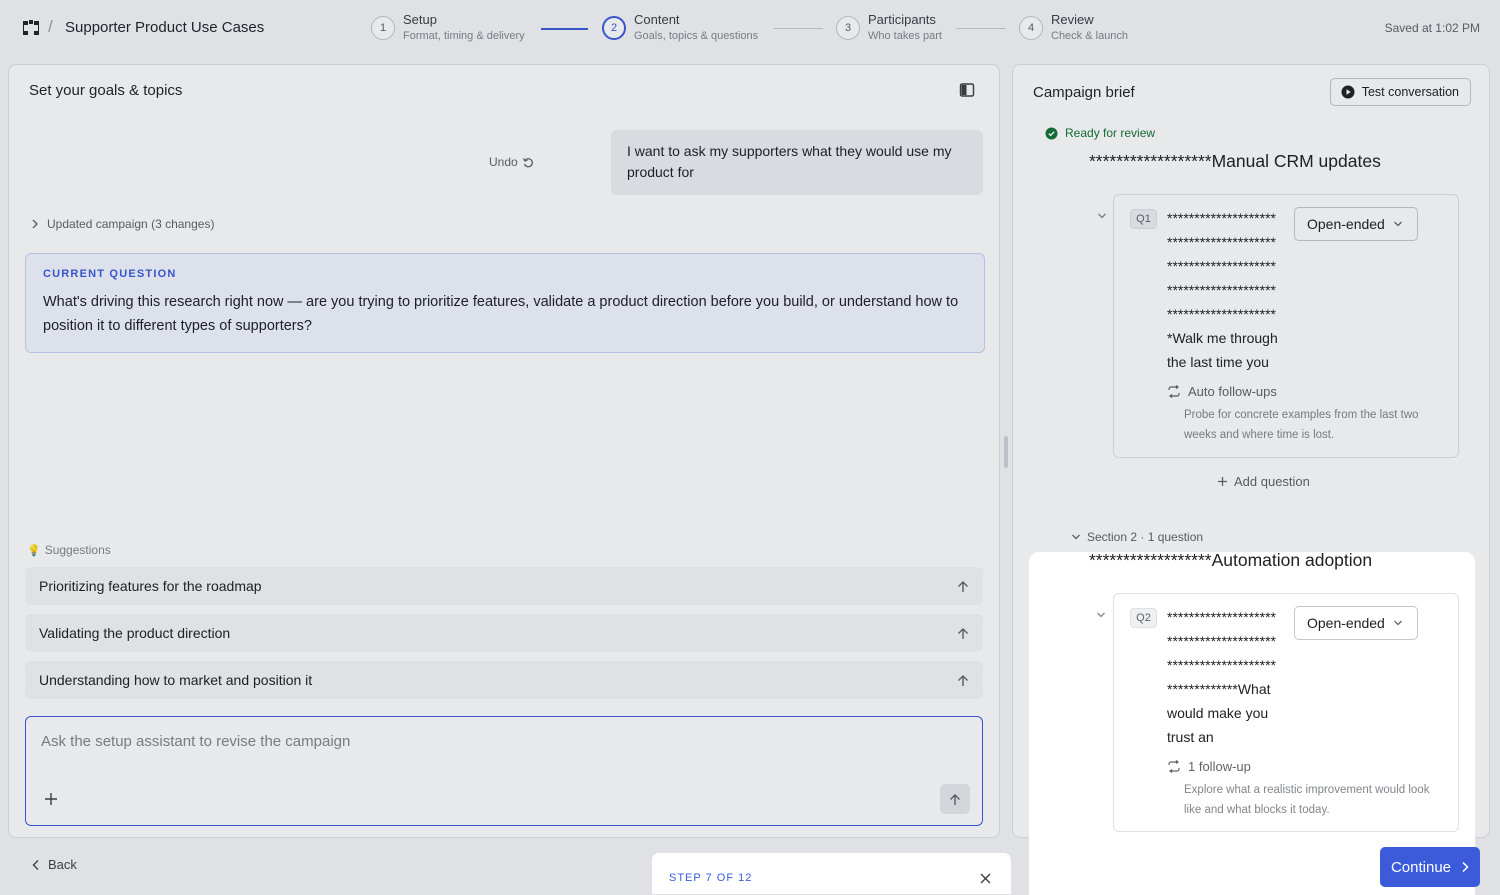 This screenshot has height=895, width=1500. What do you see at coordinates (110, 274) in the screenshot?
I see `current-question-label: CURRENT QUESTION` at bounding box center [110, 274].